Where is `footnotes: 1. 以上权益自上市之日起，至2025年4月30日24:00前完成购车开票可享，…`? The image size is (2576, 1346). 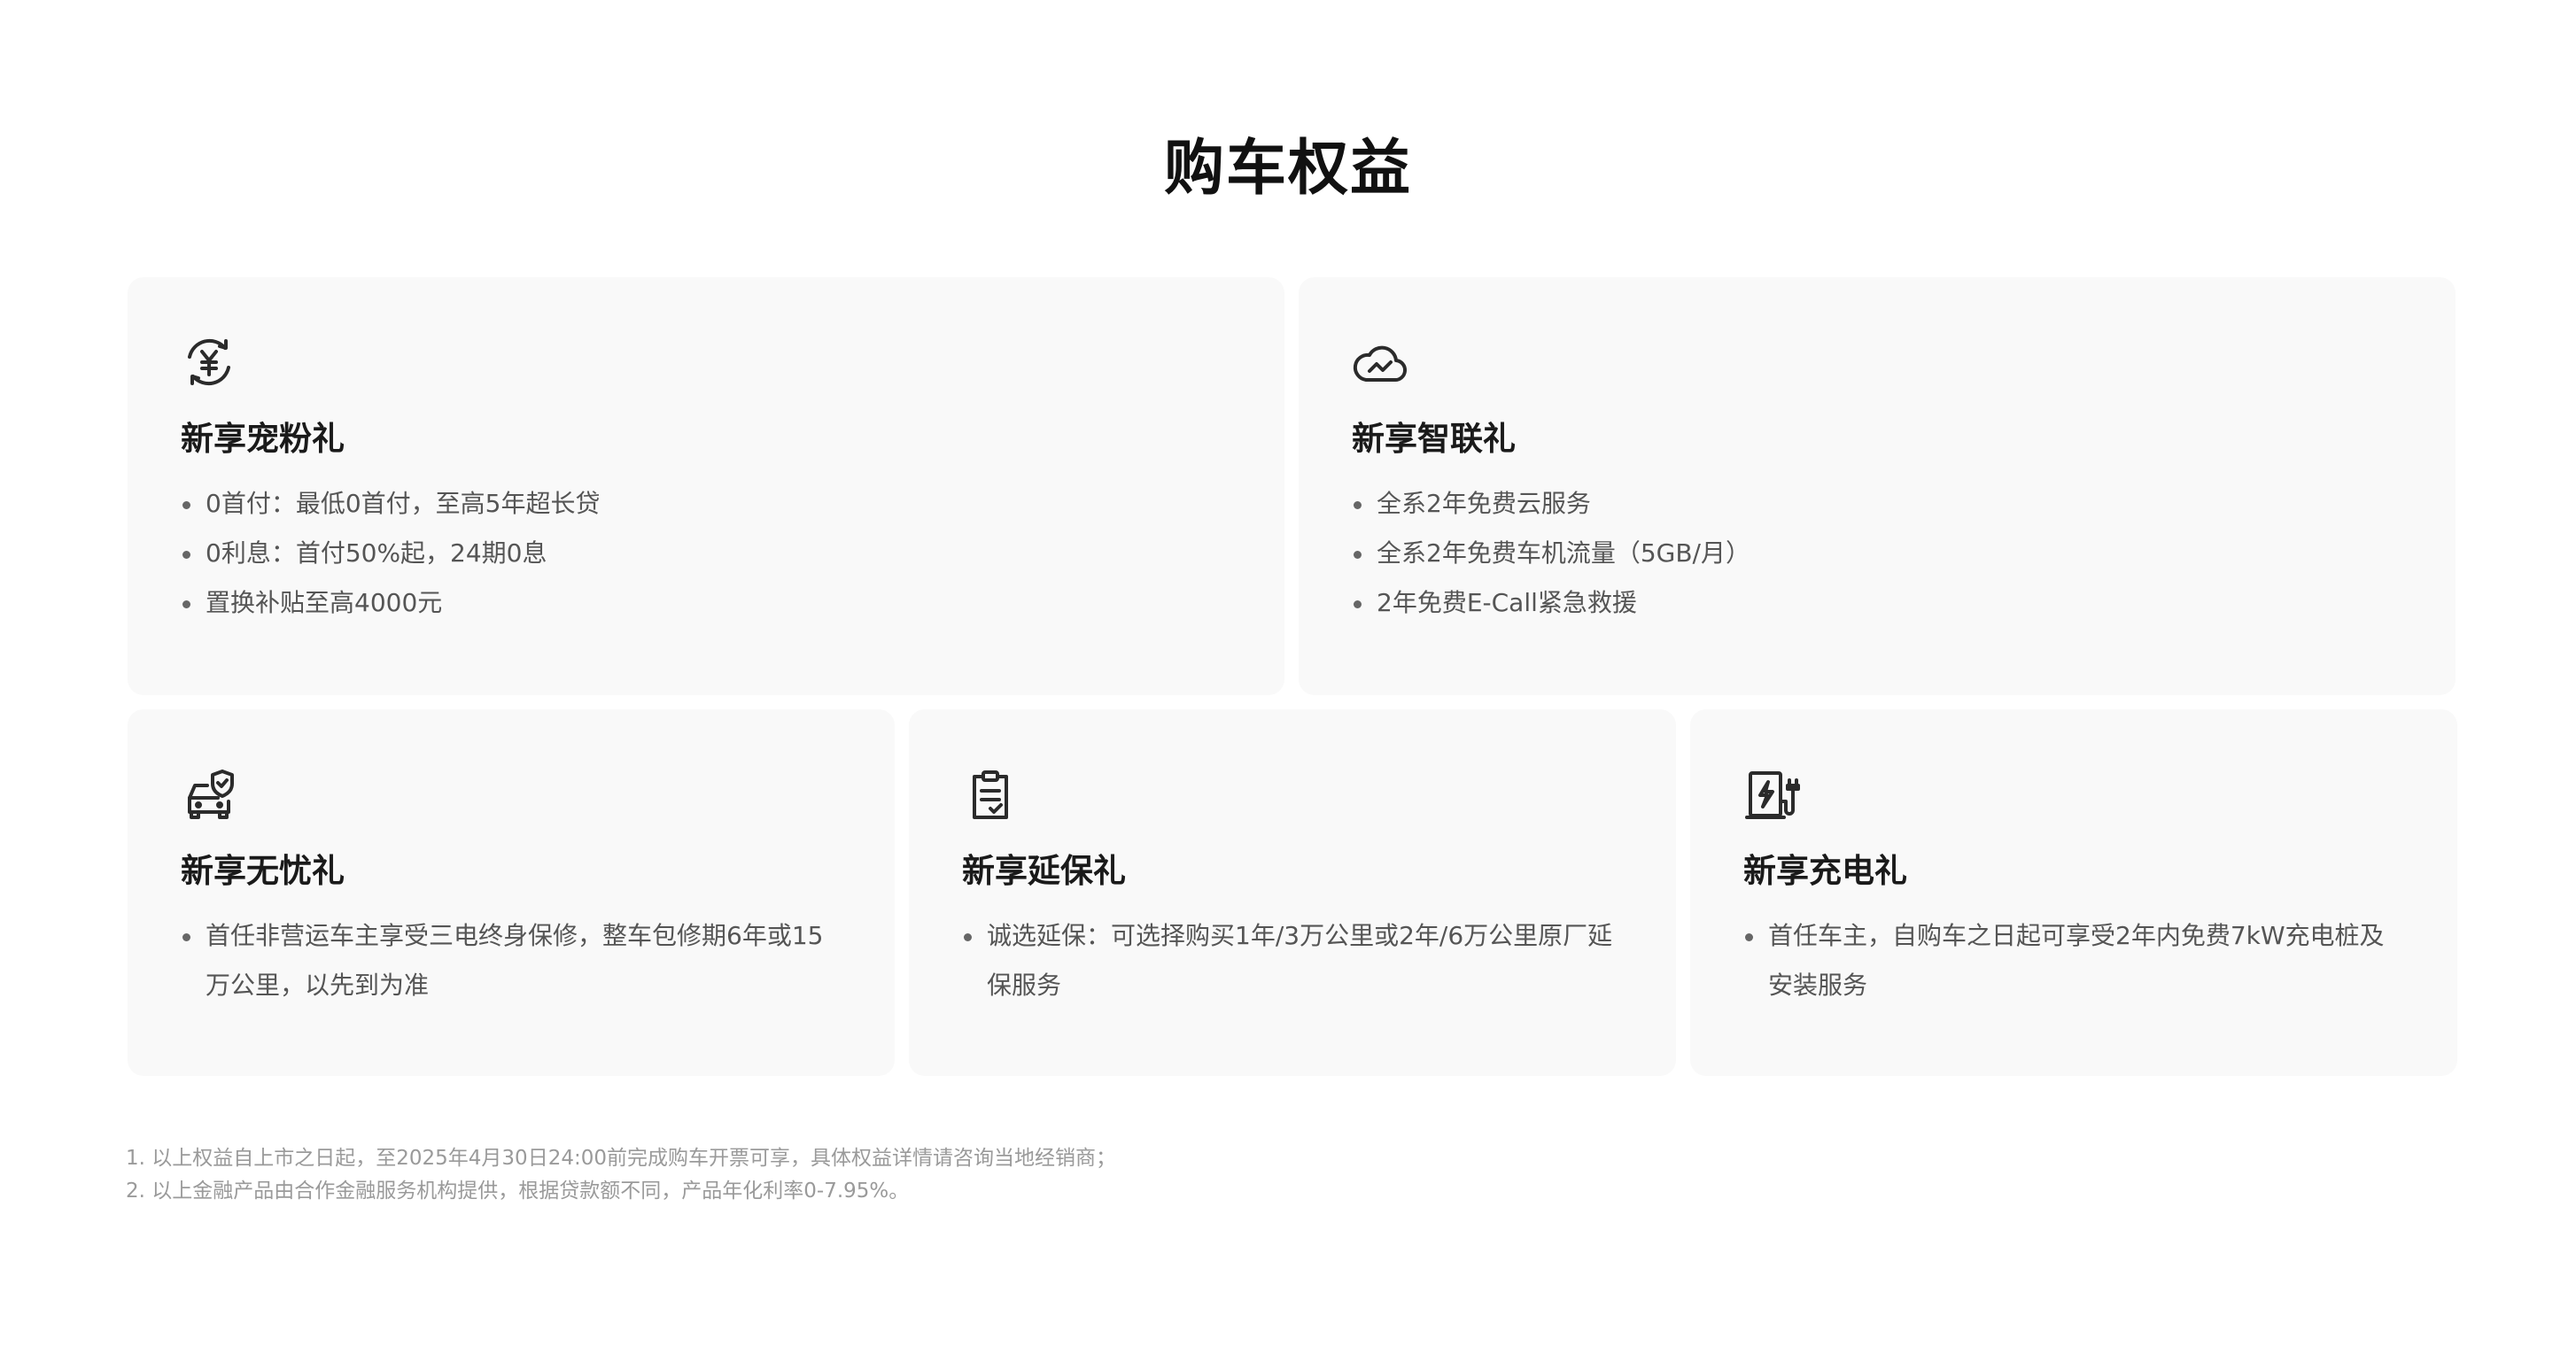 footnotes: 1. 以上权益自上市之日起，至2025年4月30日24:00前完成购车开票可享，… is located at coordinates (1277, 1175).